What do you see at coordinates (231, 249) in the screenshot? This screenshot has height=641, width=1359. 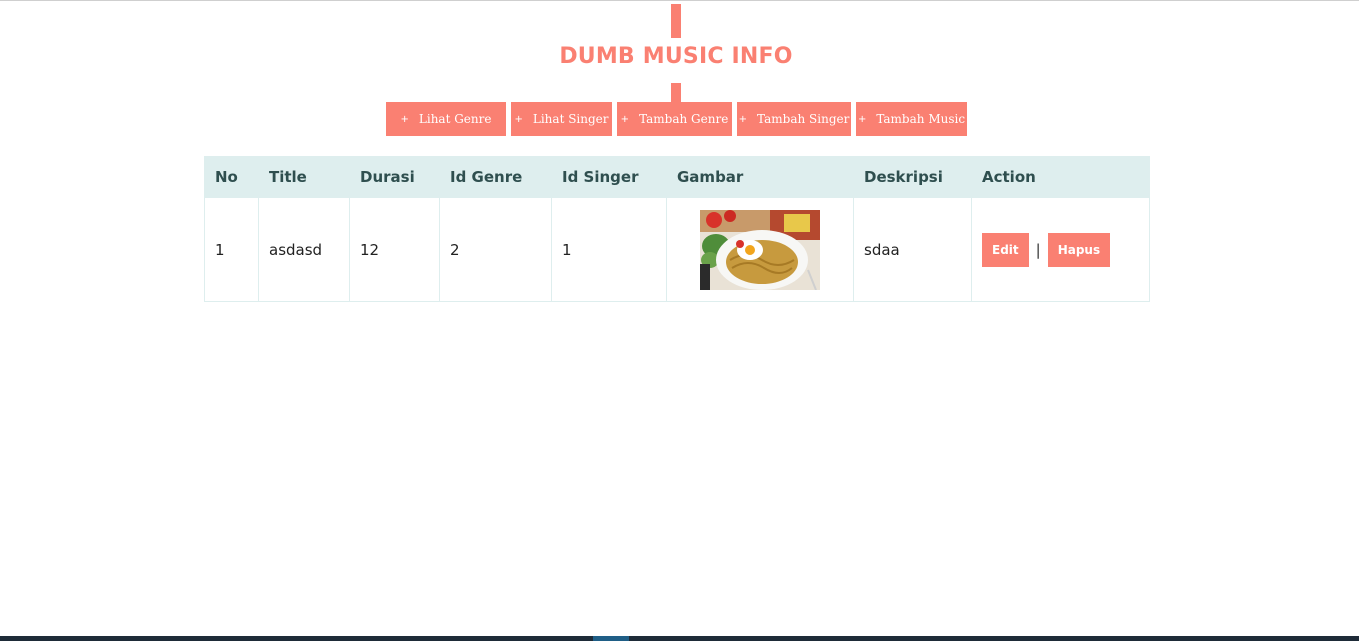 I see `cell-no: 1` at bounding box center [231, 249].